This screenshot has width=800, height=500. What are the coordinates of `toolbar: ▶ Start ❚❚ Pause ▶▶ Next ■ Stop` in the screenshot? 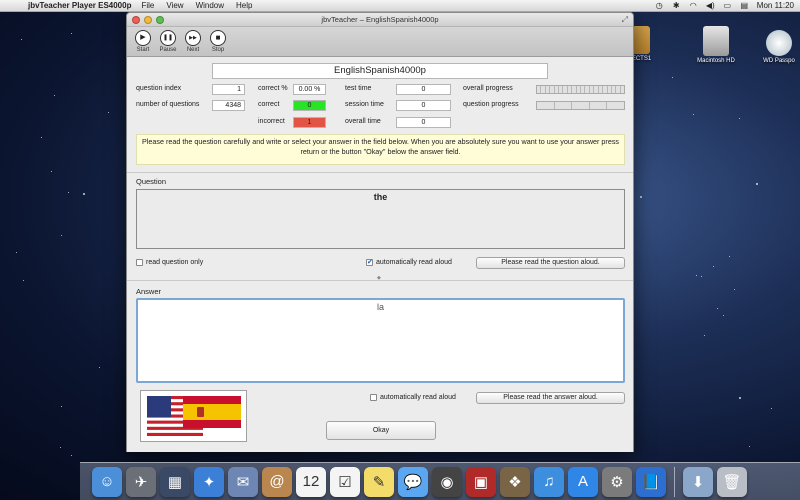 It's located at (380, 42).